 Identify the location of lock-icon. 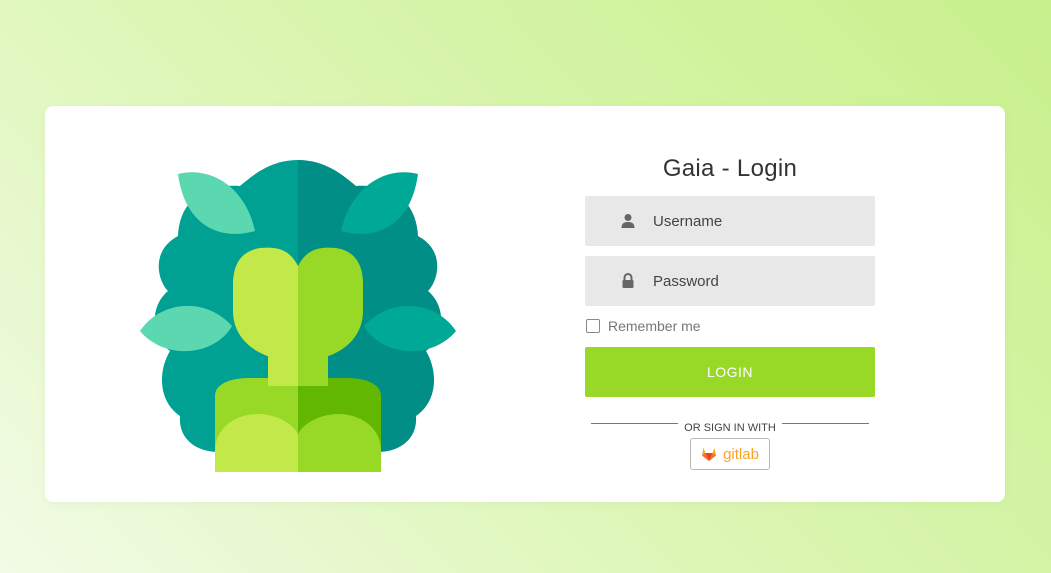
(628, 280).